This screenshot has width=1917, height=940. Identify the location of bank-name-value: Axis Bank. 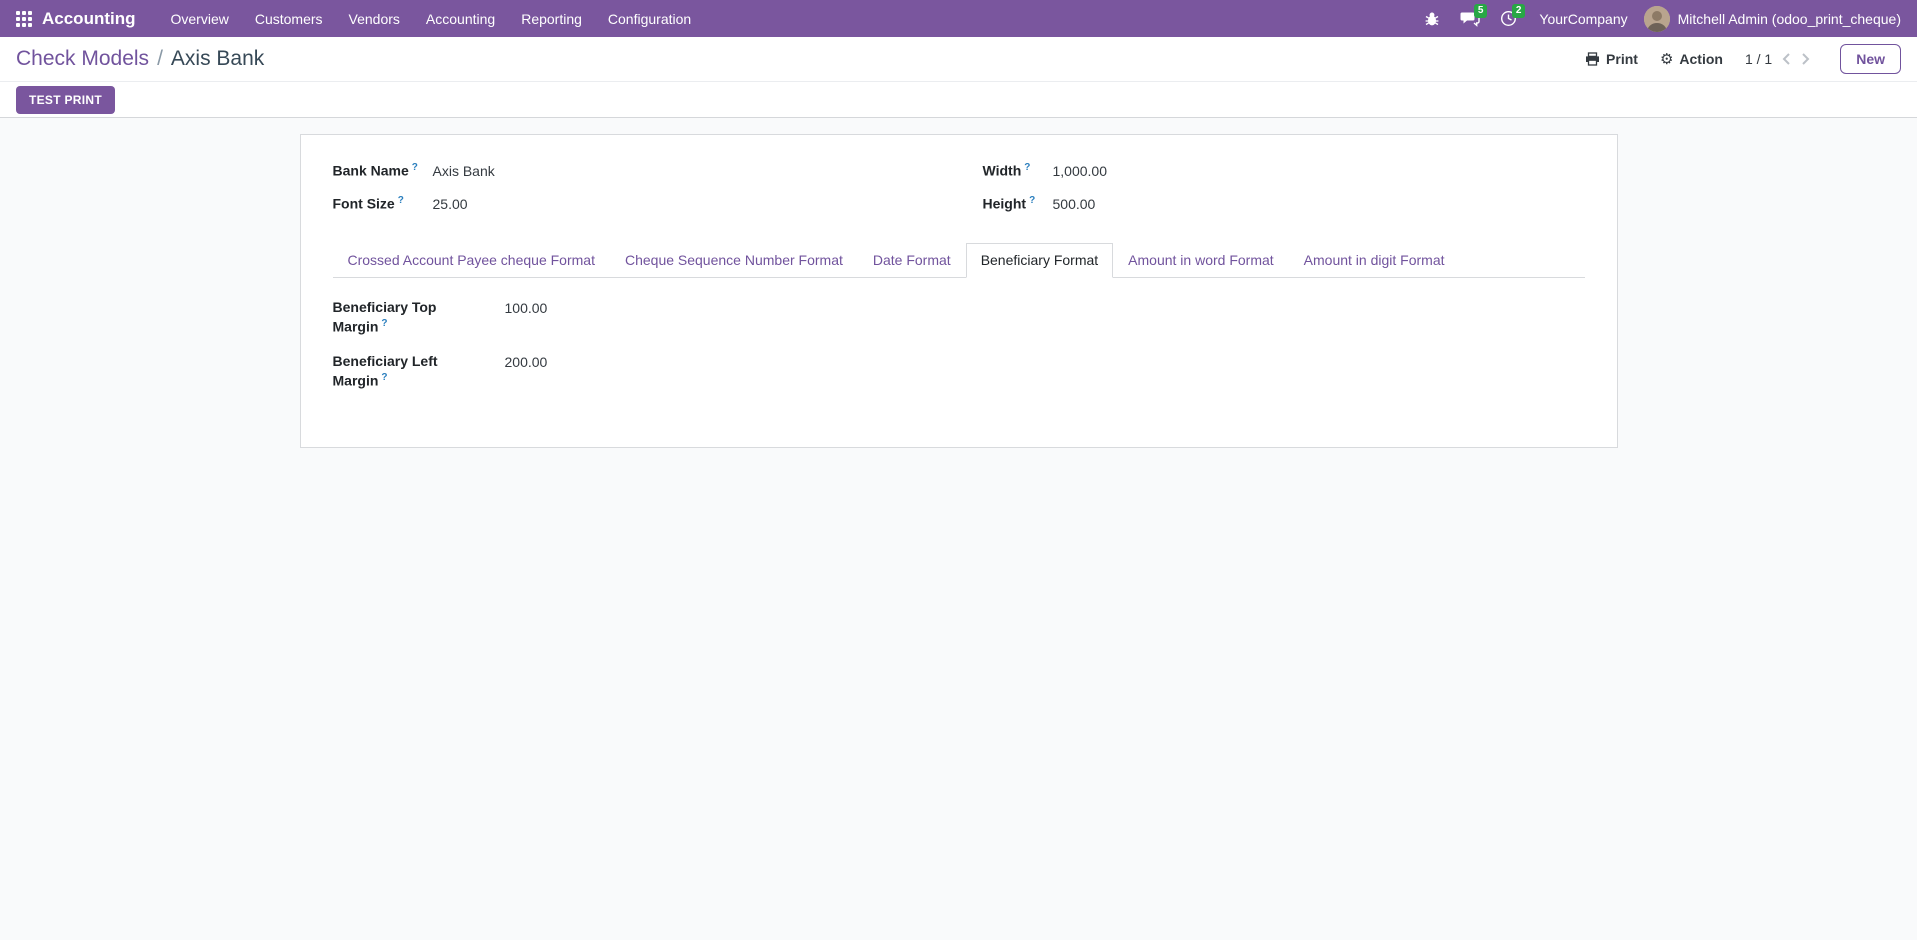
(684, 171).